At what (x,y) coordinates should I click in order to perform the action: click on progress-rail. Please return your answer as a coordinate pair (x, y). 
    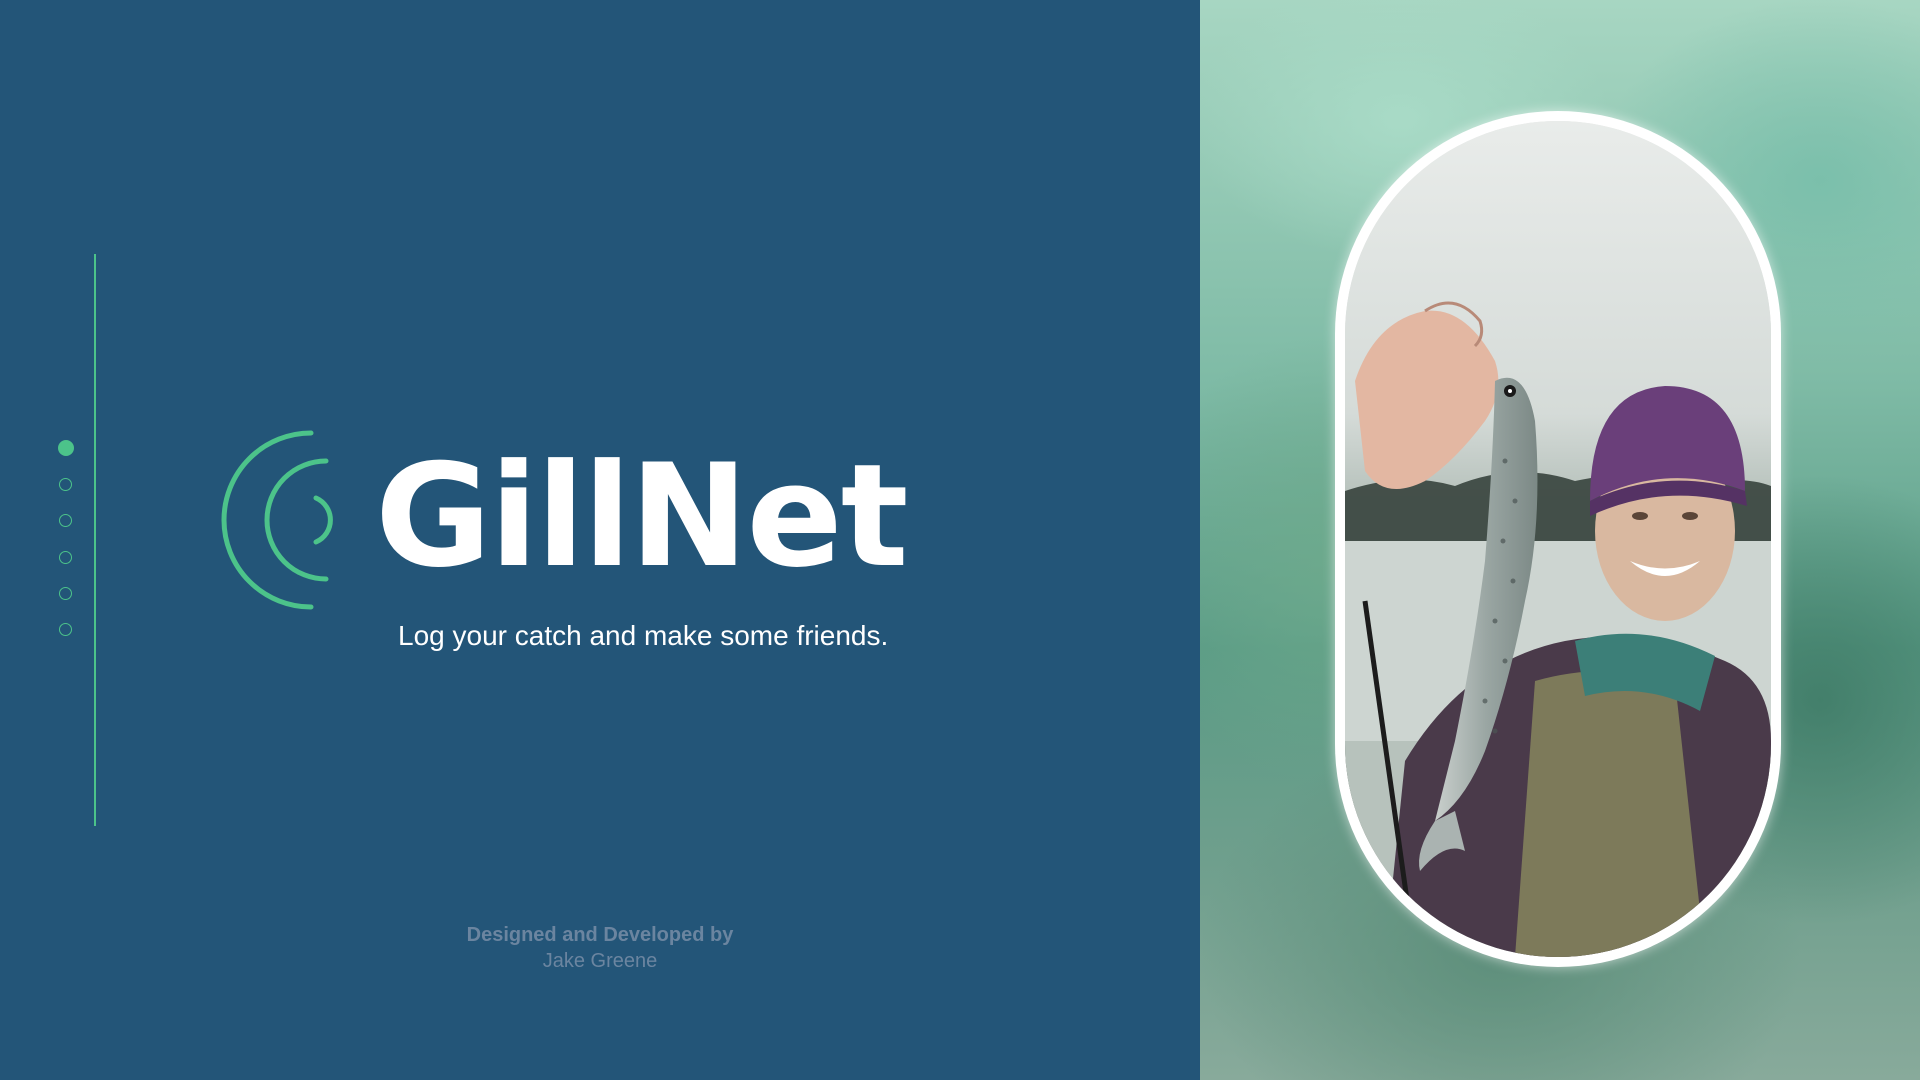
    Looking at the image, I should click on (95, 540).